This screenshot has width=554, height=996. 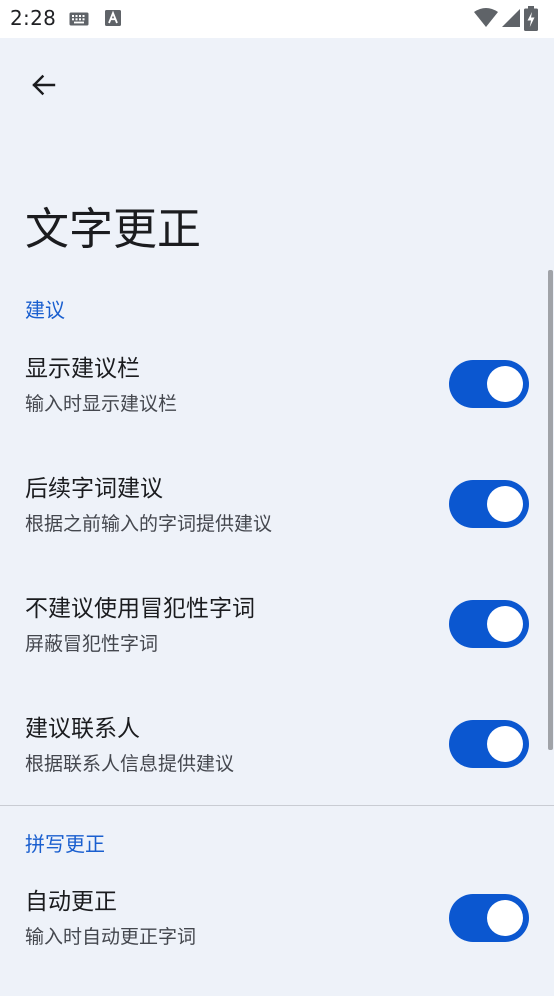 What do you see at coordinates (149, 524) in the screenshot?
I see `pref-summary: 根据之前输入的字词提供建议` at bounding box center [149, 524].